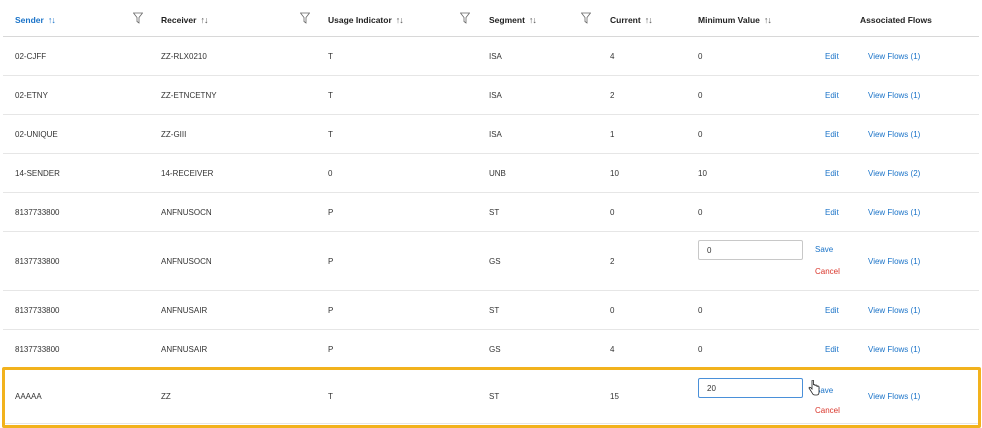 The height and width of the screenshot is (428, 982). What do you see at coordinates (612, 134) in the screenshot?
I see `cell-current: 1` at bounding box center [612, 134].